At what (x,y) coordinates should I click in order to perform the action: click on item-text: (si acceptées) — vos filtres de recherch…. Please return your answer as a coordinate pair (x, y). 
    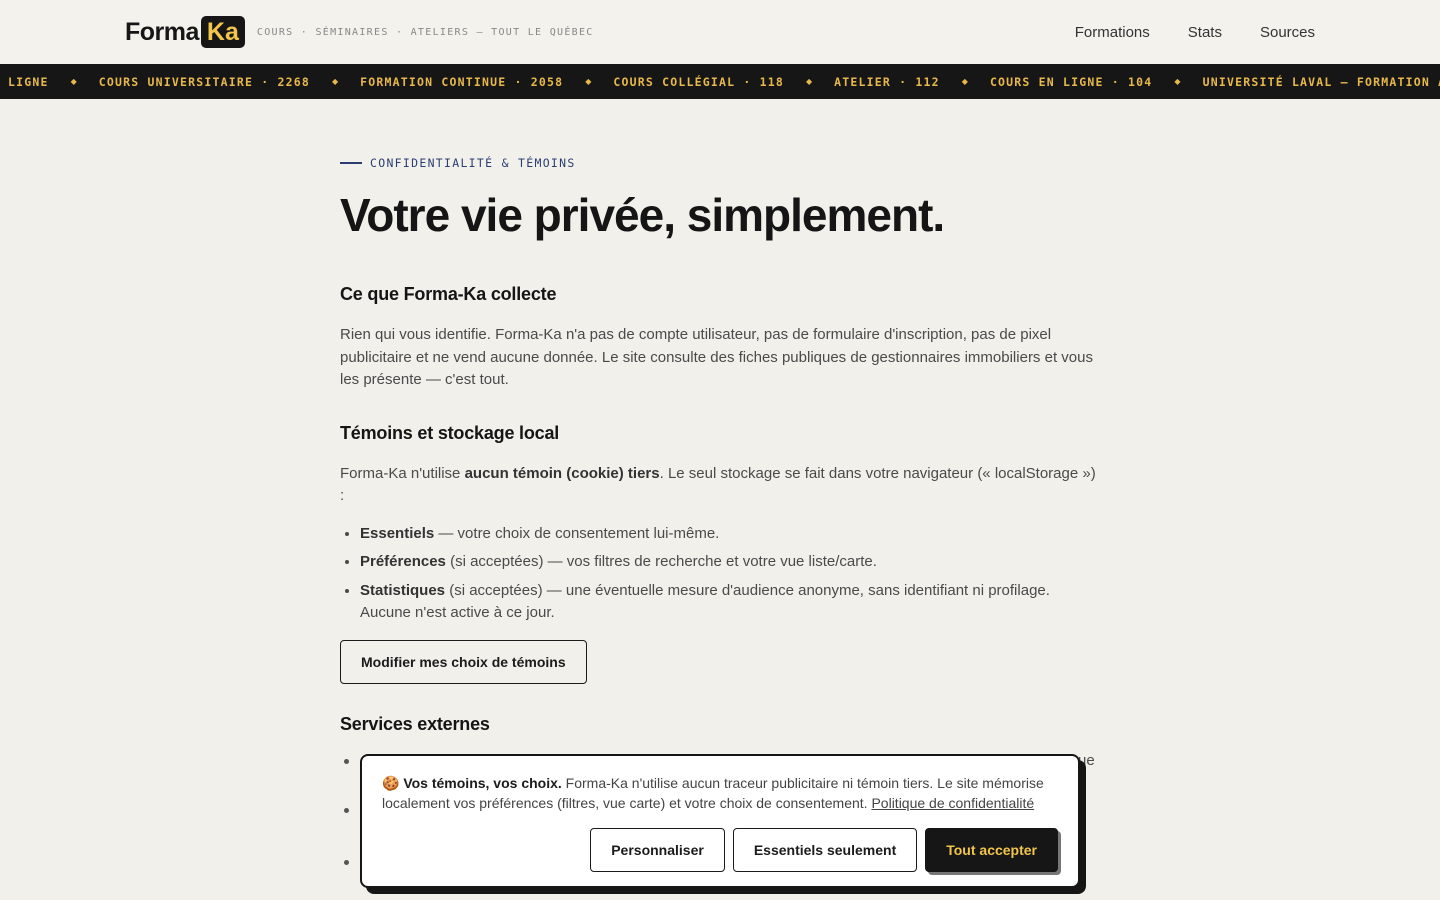
    Looking at the image, I should click on (661, 561).